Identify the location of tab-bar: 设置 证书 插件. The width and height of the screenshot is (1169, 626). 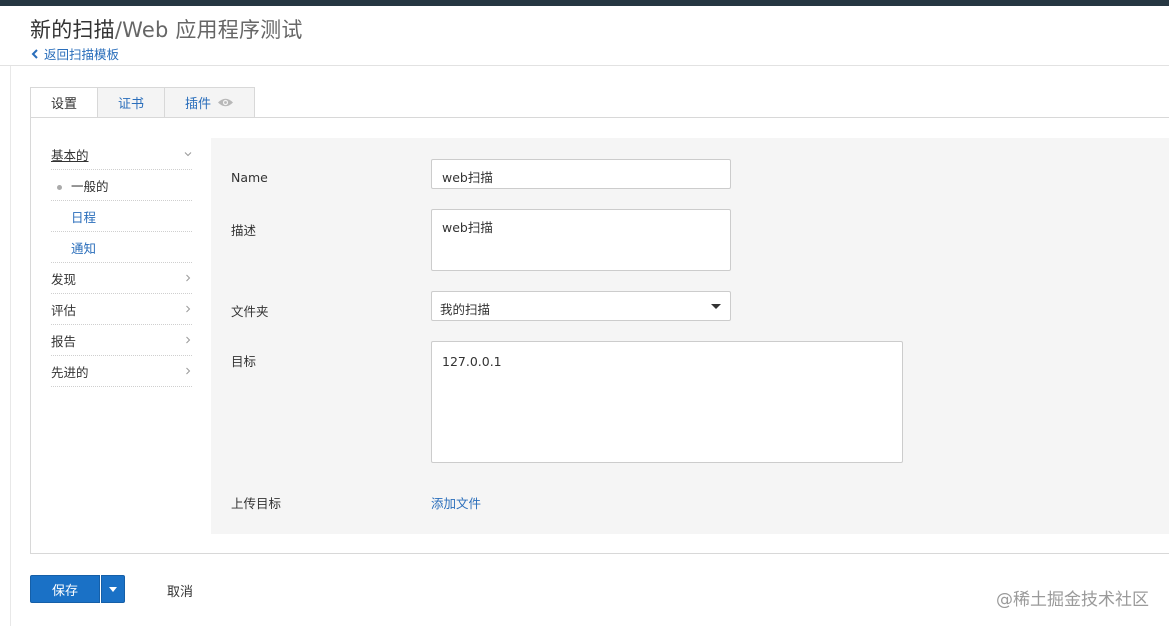
(143, 102).